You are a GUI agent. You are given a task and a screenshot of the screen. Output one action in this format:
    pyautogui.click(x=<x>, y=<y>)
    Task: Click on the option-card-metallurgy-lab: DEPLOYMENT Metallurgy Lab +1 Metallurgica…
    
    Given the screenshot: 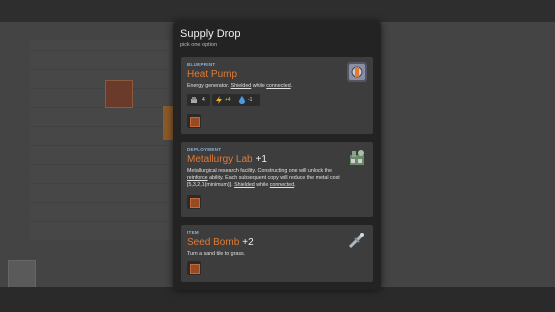 What is the action you would take?
    pyautogui.click(x=277, y=179)
    